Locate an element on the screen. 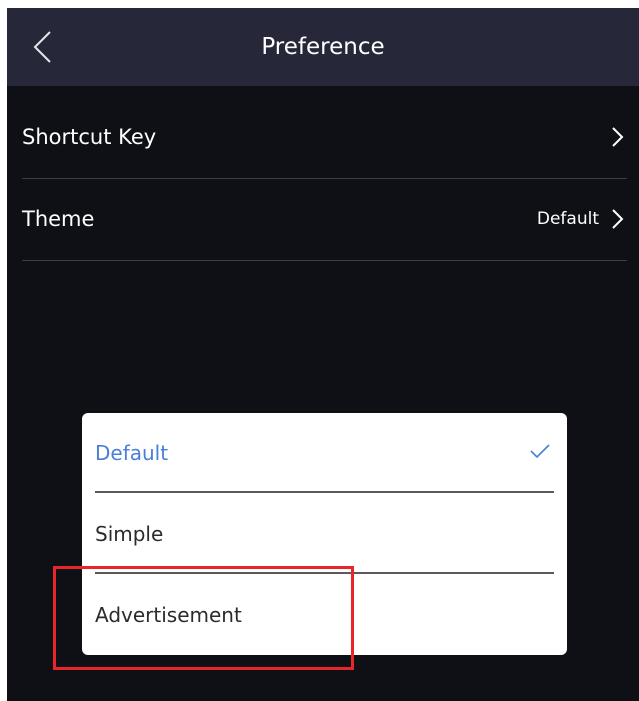 The image size is (639, 701). theme-option-default: Default is located at coordinates (324, 453).